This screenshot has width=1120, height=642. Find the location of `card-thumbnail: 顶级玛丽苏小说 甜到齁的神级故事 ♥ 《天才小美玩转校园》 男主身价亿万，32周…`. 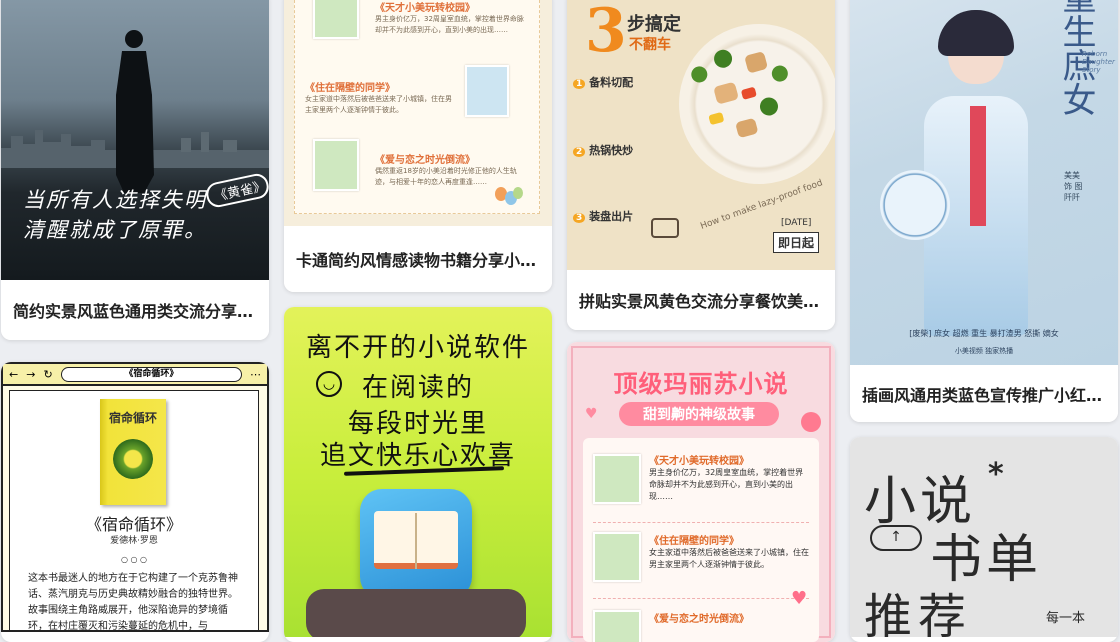

card-thumbnail: 顶级玛丽苏小说 甜到齁的神级故事 ♥ 《天才小美玩转校园》 男主身价亿万，32周… is located at coordinates (701, 492).